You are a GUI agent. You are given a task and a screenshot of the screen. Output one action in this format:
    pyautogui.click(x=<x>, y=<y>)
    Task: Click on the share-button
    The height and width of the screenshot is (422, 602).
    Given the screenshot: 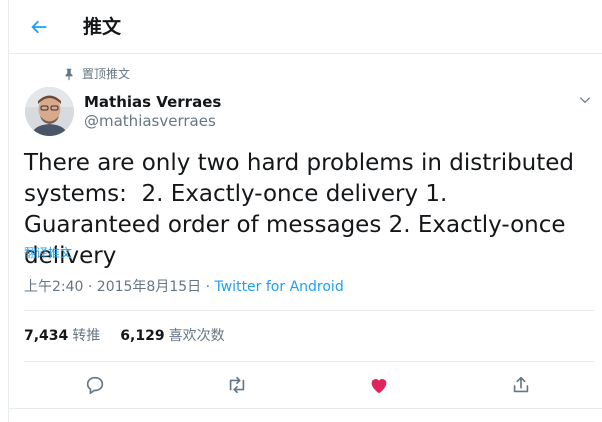 What is the action you would take?
    pyautogui.click(x=521, y=385)
    